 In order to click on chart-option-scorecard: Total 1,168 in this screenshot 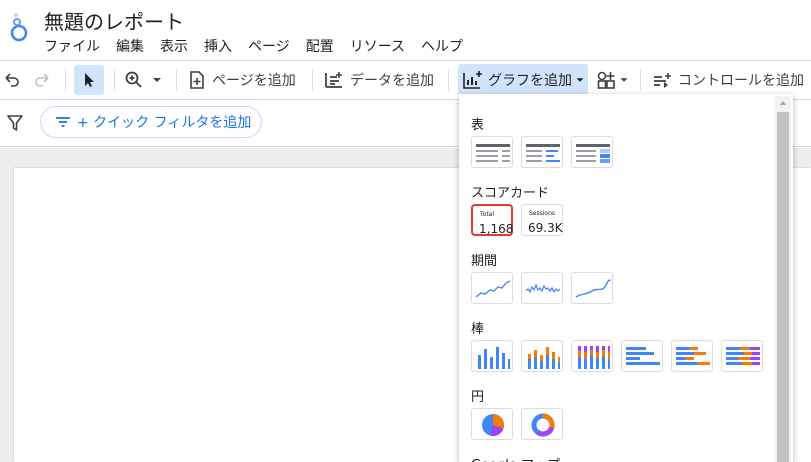, I will do `click(492, 220)`.